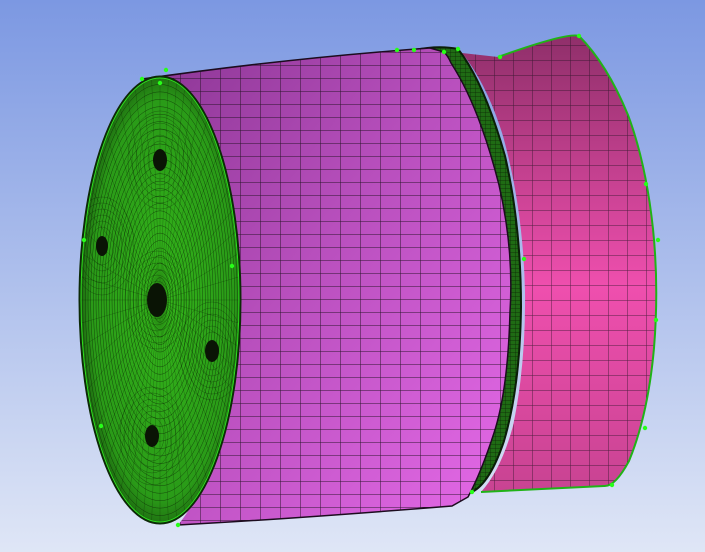  Describe the element at coordinates (102, 246) in the screenshot. I see `hole-left` at that location.